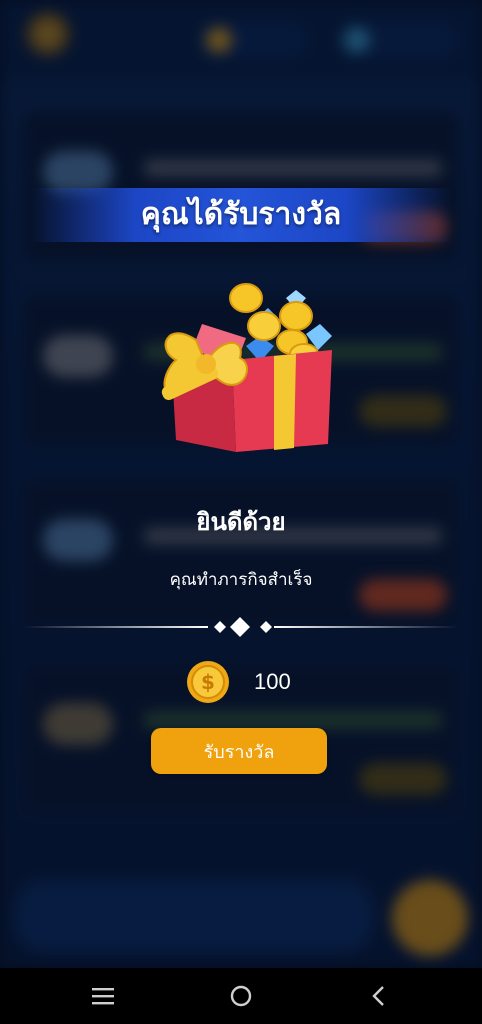 This screenshot has height=1024, width=482. What do you see at coordinates (239, 751) in the screenshot?
I see `claim-reward-button: รับรางวัล` at bounding box center [239, 751].